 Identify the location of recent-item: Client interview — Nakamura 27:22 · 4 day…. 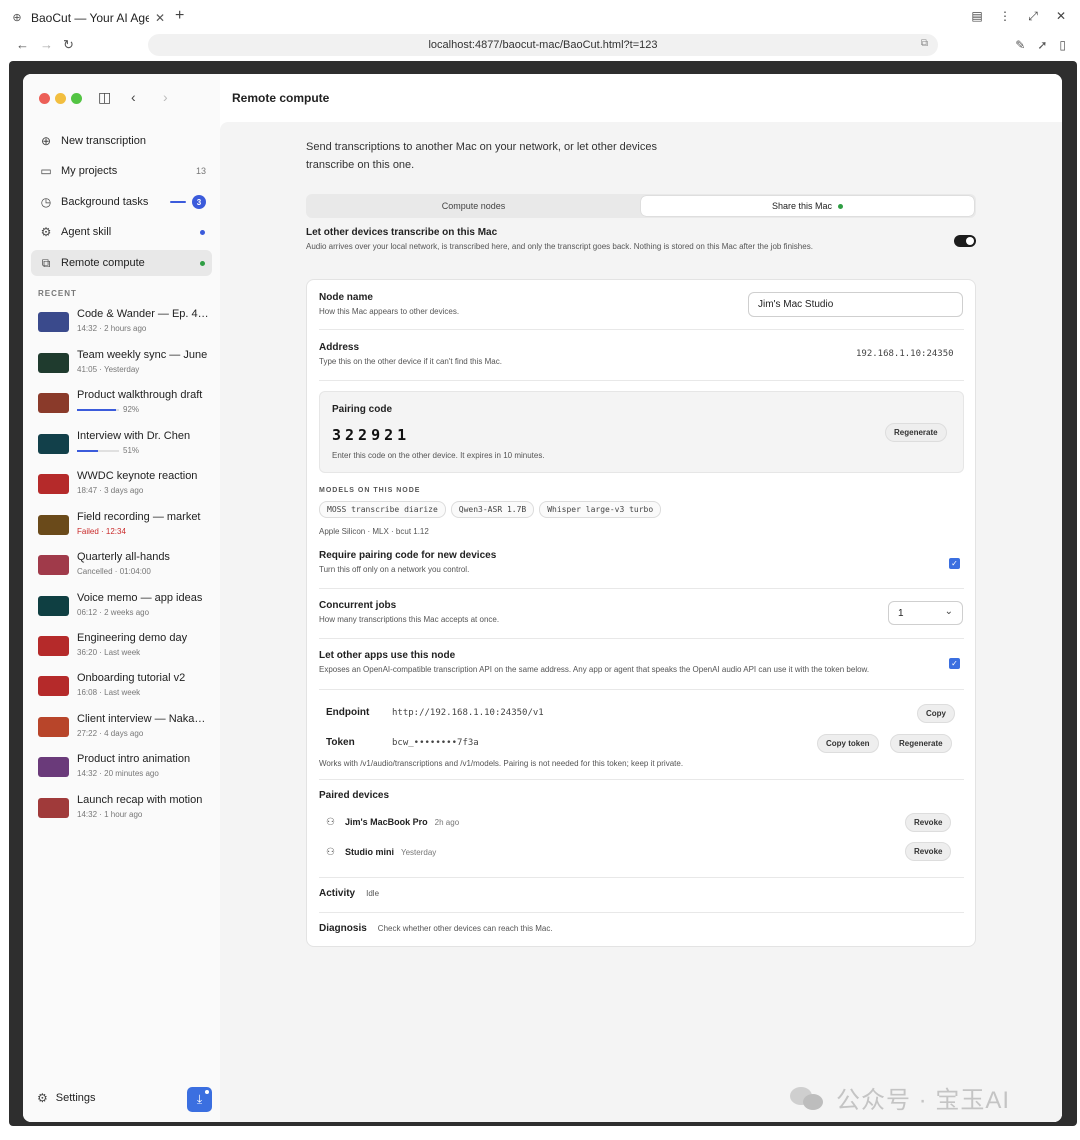
(126, 732).